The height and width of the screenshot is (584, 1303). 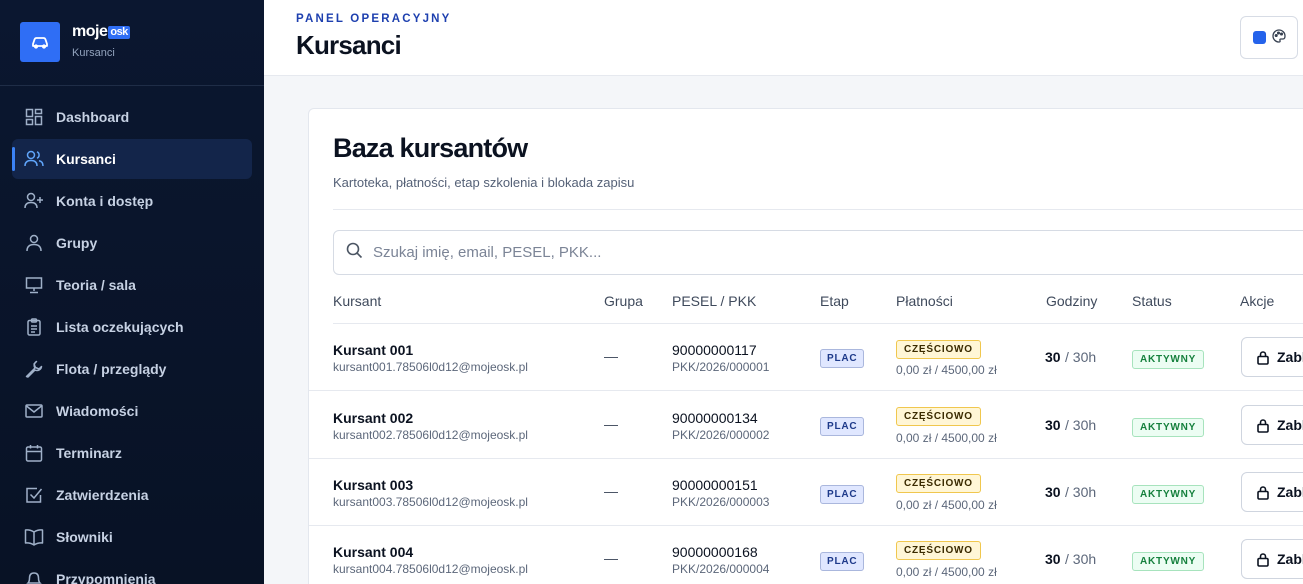 I want to click on sidebar-item-label: Grupy, so click(x=77, y=243).